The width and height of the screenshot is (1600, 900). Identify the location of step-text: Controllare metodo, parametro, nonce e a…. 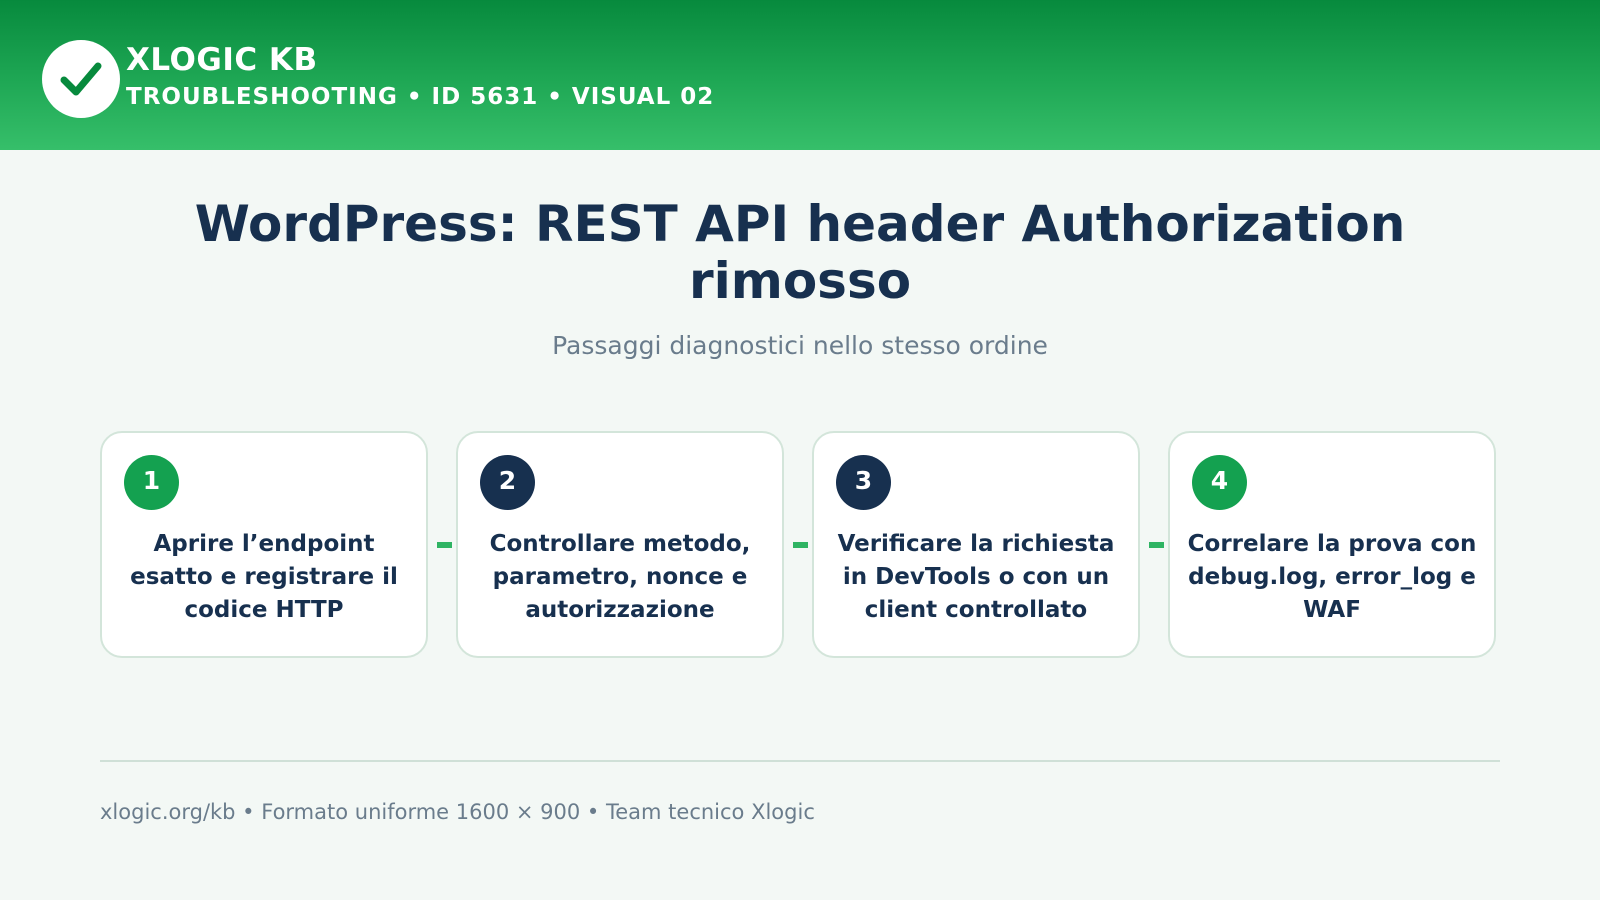
(620, 577).